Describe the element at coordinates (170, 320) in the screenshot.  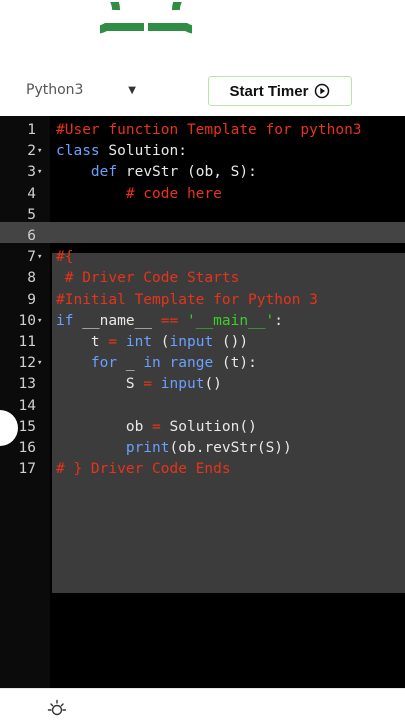
I see `code-text: if __name__ == '__main__':` at that location.